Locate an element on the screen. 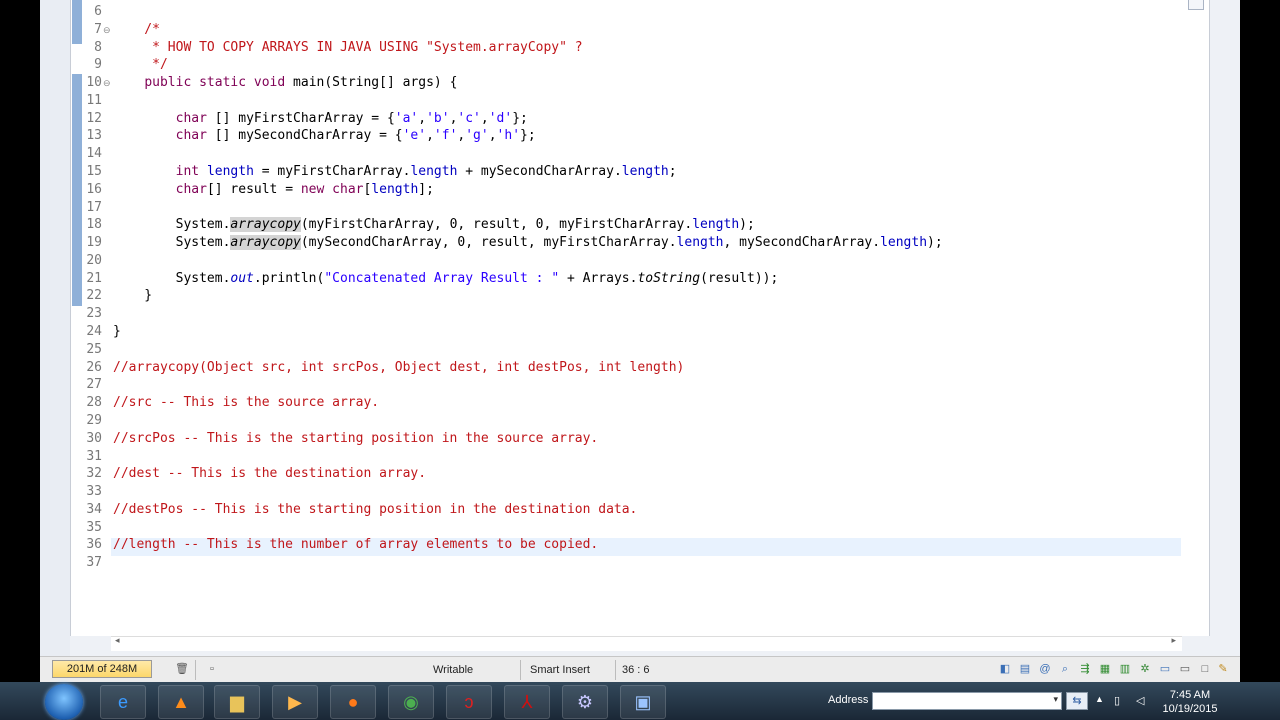  insert-mode-status: Smart Insert is located at coordinates (560, 670).